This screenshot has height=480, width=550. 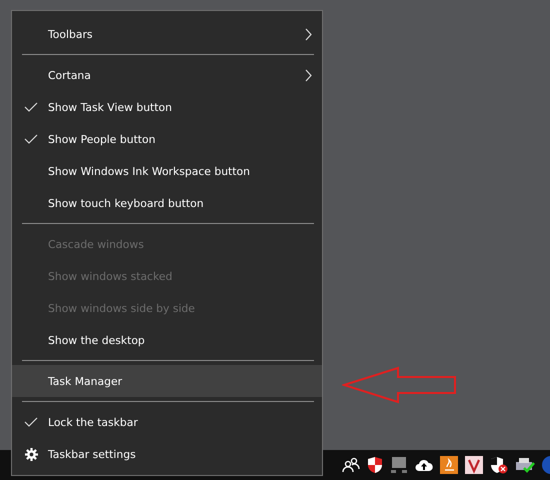 What do you see at coordinates (424, 465) in the screenshot?
I see `cloud-upload-icon` at bounding box center [424, 465].